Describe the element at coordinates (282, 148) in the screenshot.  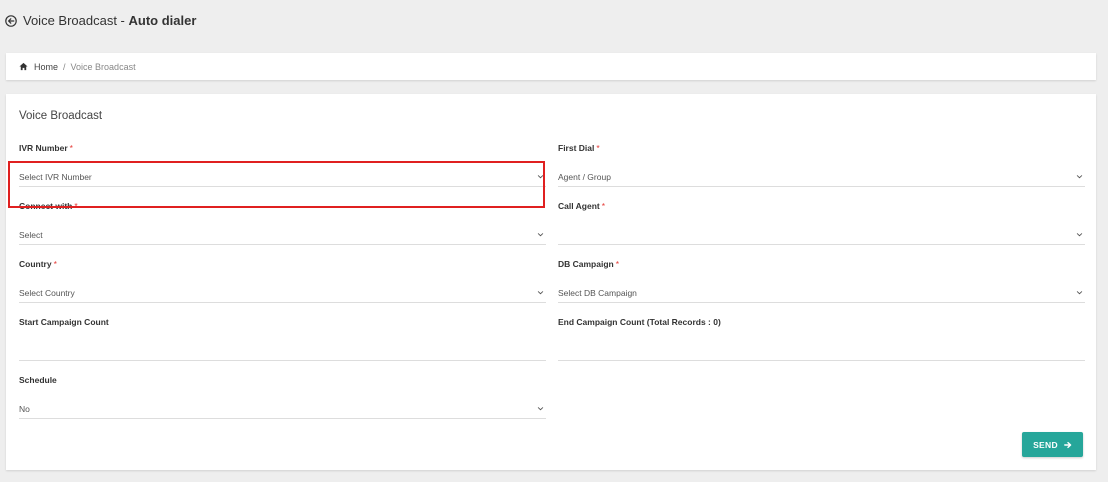
I see `ivr-number-label: IVR Number *` at that location.